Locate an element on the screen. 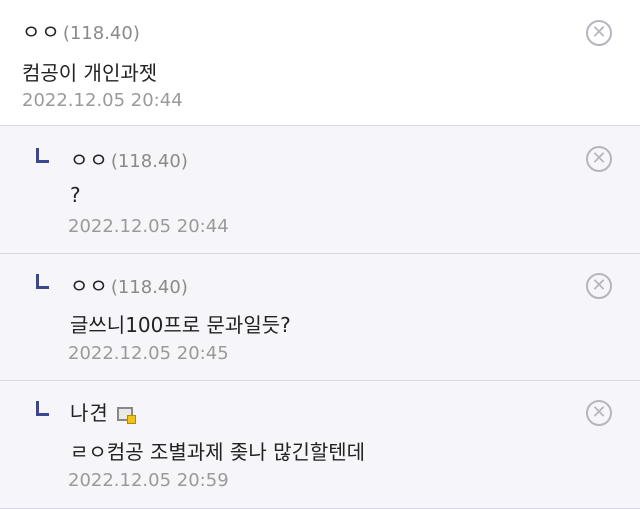  fixed-nick-badge-icon is located at coordinates (126, 415).